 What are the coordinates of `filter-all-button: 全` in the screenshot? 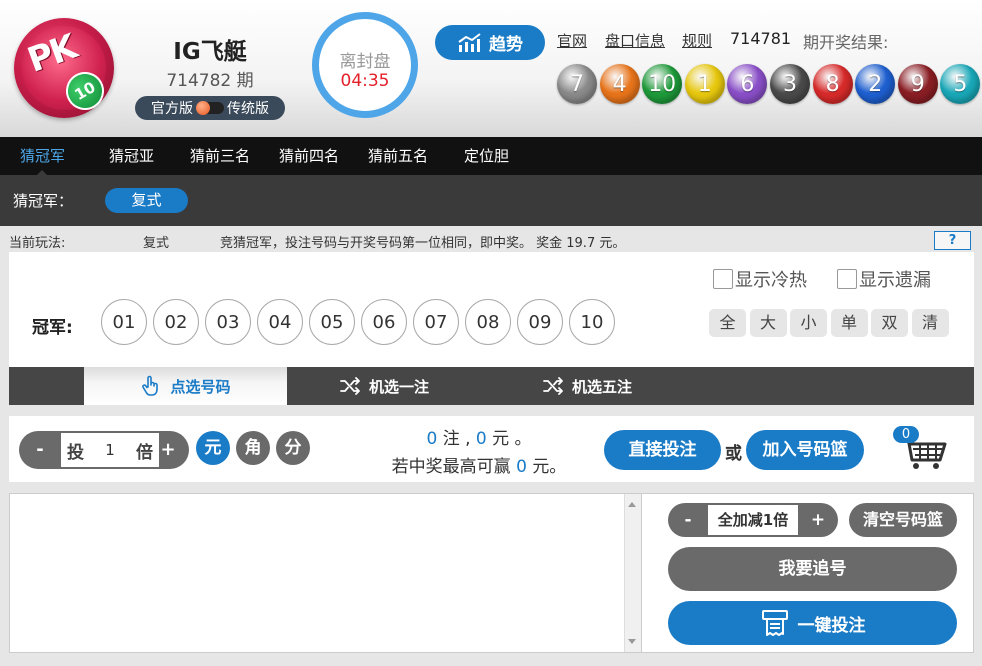 It's located at (727, 323).